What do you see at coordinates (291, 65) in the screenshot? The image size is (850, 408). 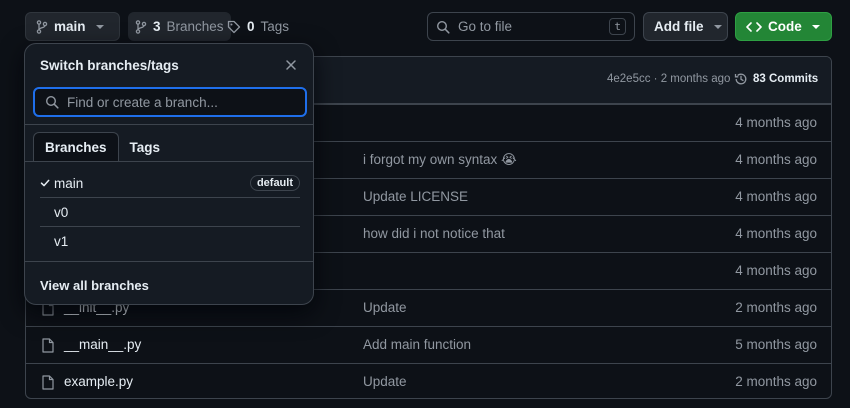 I see `close-icon` at bounding box center [291, 65].